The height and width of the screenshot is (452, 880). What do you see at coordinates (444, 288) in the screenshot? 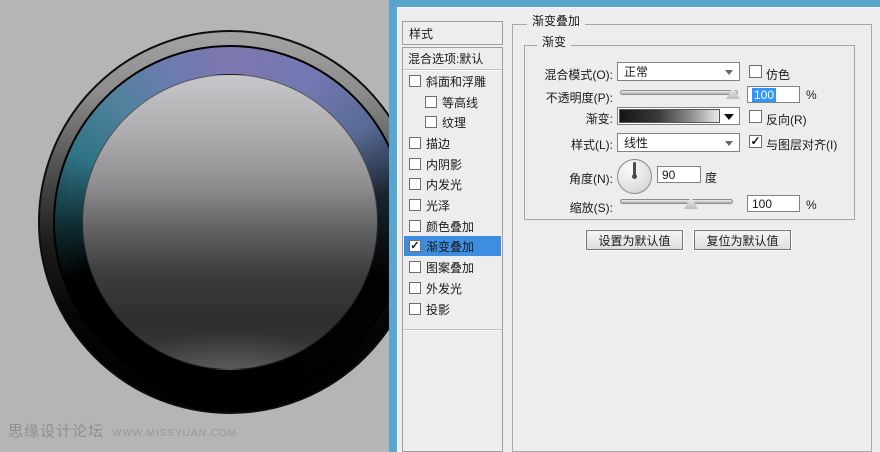
I see `style-item-label: 外发光` at bounding box center [444, 288].